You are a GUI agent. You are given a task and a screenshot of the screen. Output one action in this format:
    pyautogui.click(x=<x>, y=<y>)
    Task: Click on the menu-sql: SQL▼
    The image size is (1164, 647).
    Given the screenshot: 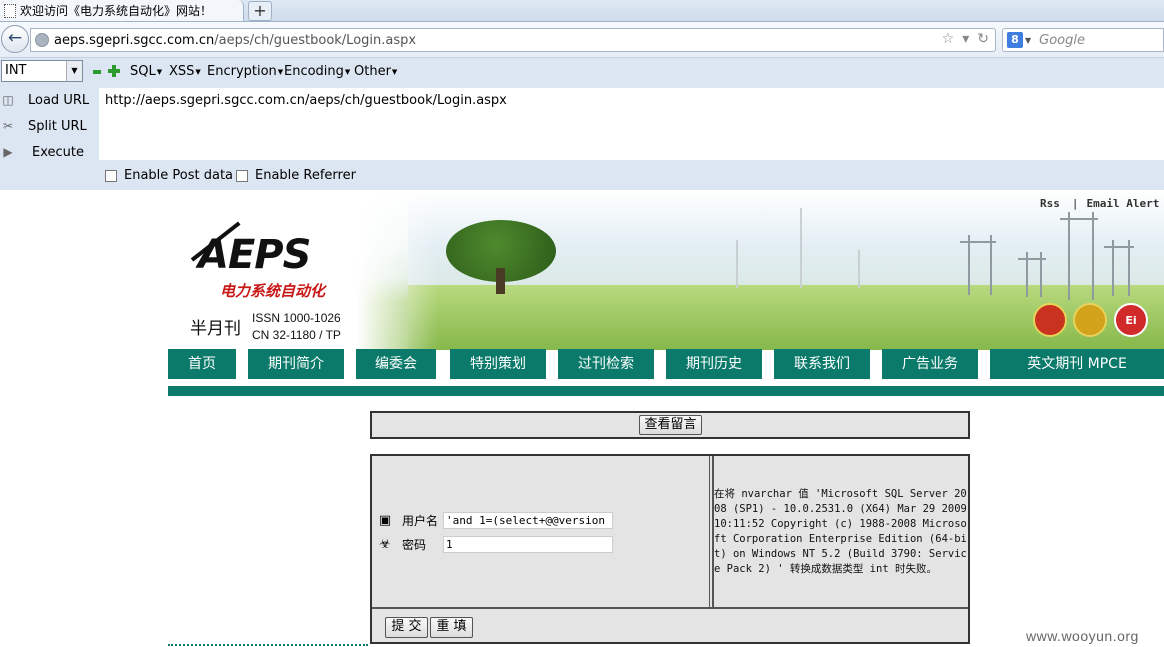 What is the action you would take?
    pyautogui.click(x=146, y=71)
    